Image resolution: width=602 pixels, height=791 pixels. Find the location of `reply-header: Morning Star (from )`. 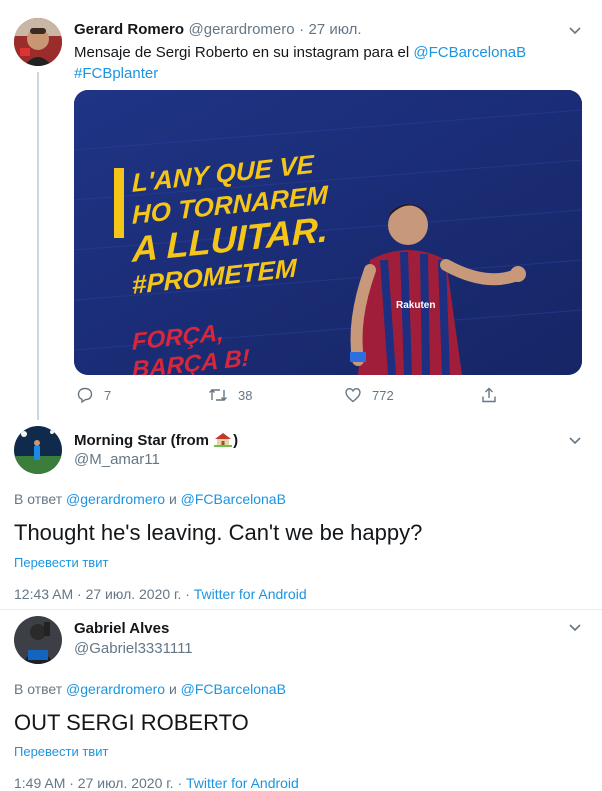

reply-header: Morning Star (from ) is located at coordinates (156, 440).